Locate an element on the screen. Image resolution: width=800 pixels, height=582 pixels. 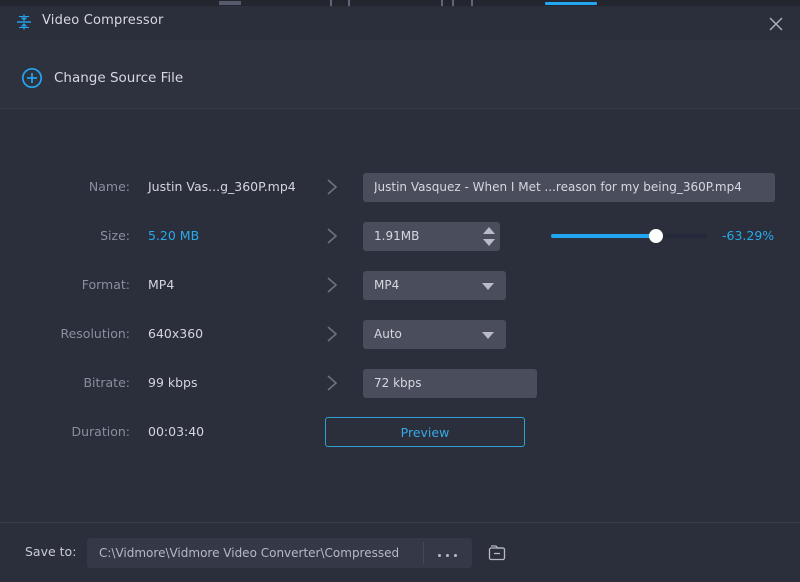
resolution-dropdown: Auto is located at coordinates (434, 334).